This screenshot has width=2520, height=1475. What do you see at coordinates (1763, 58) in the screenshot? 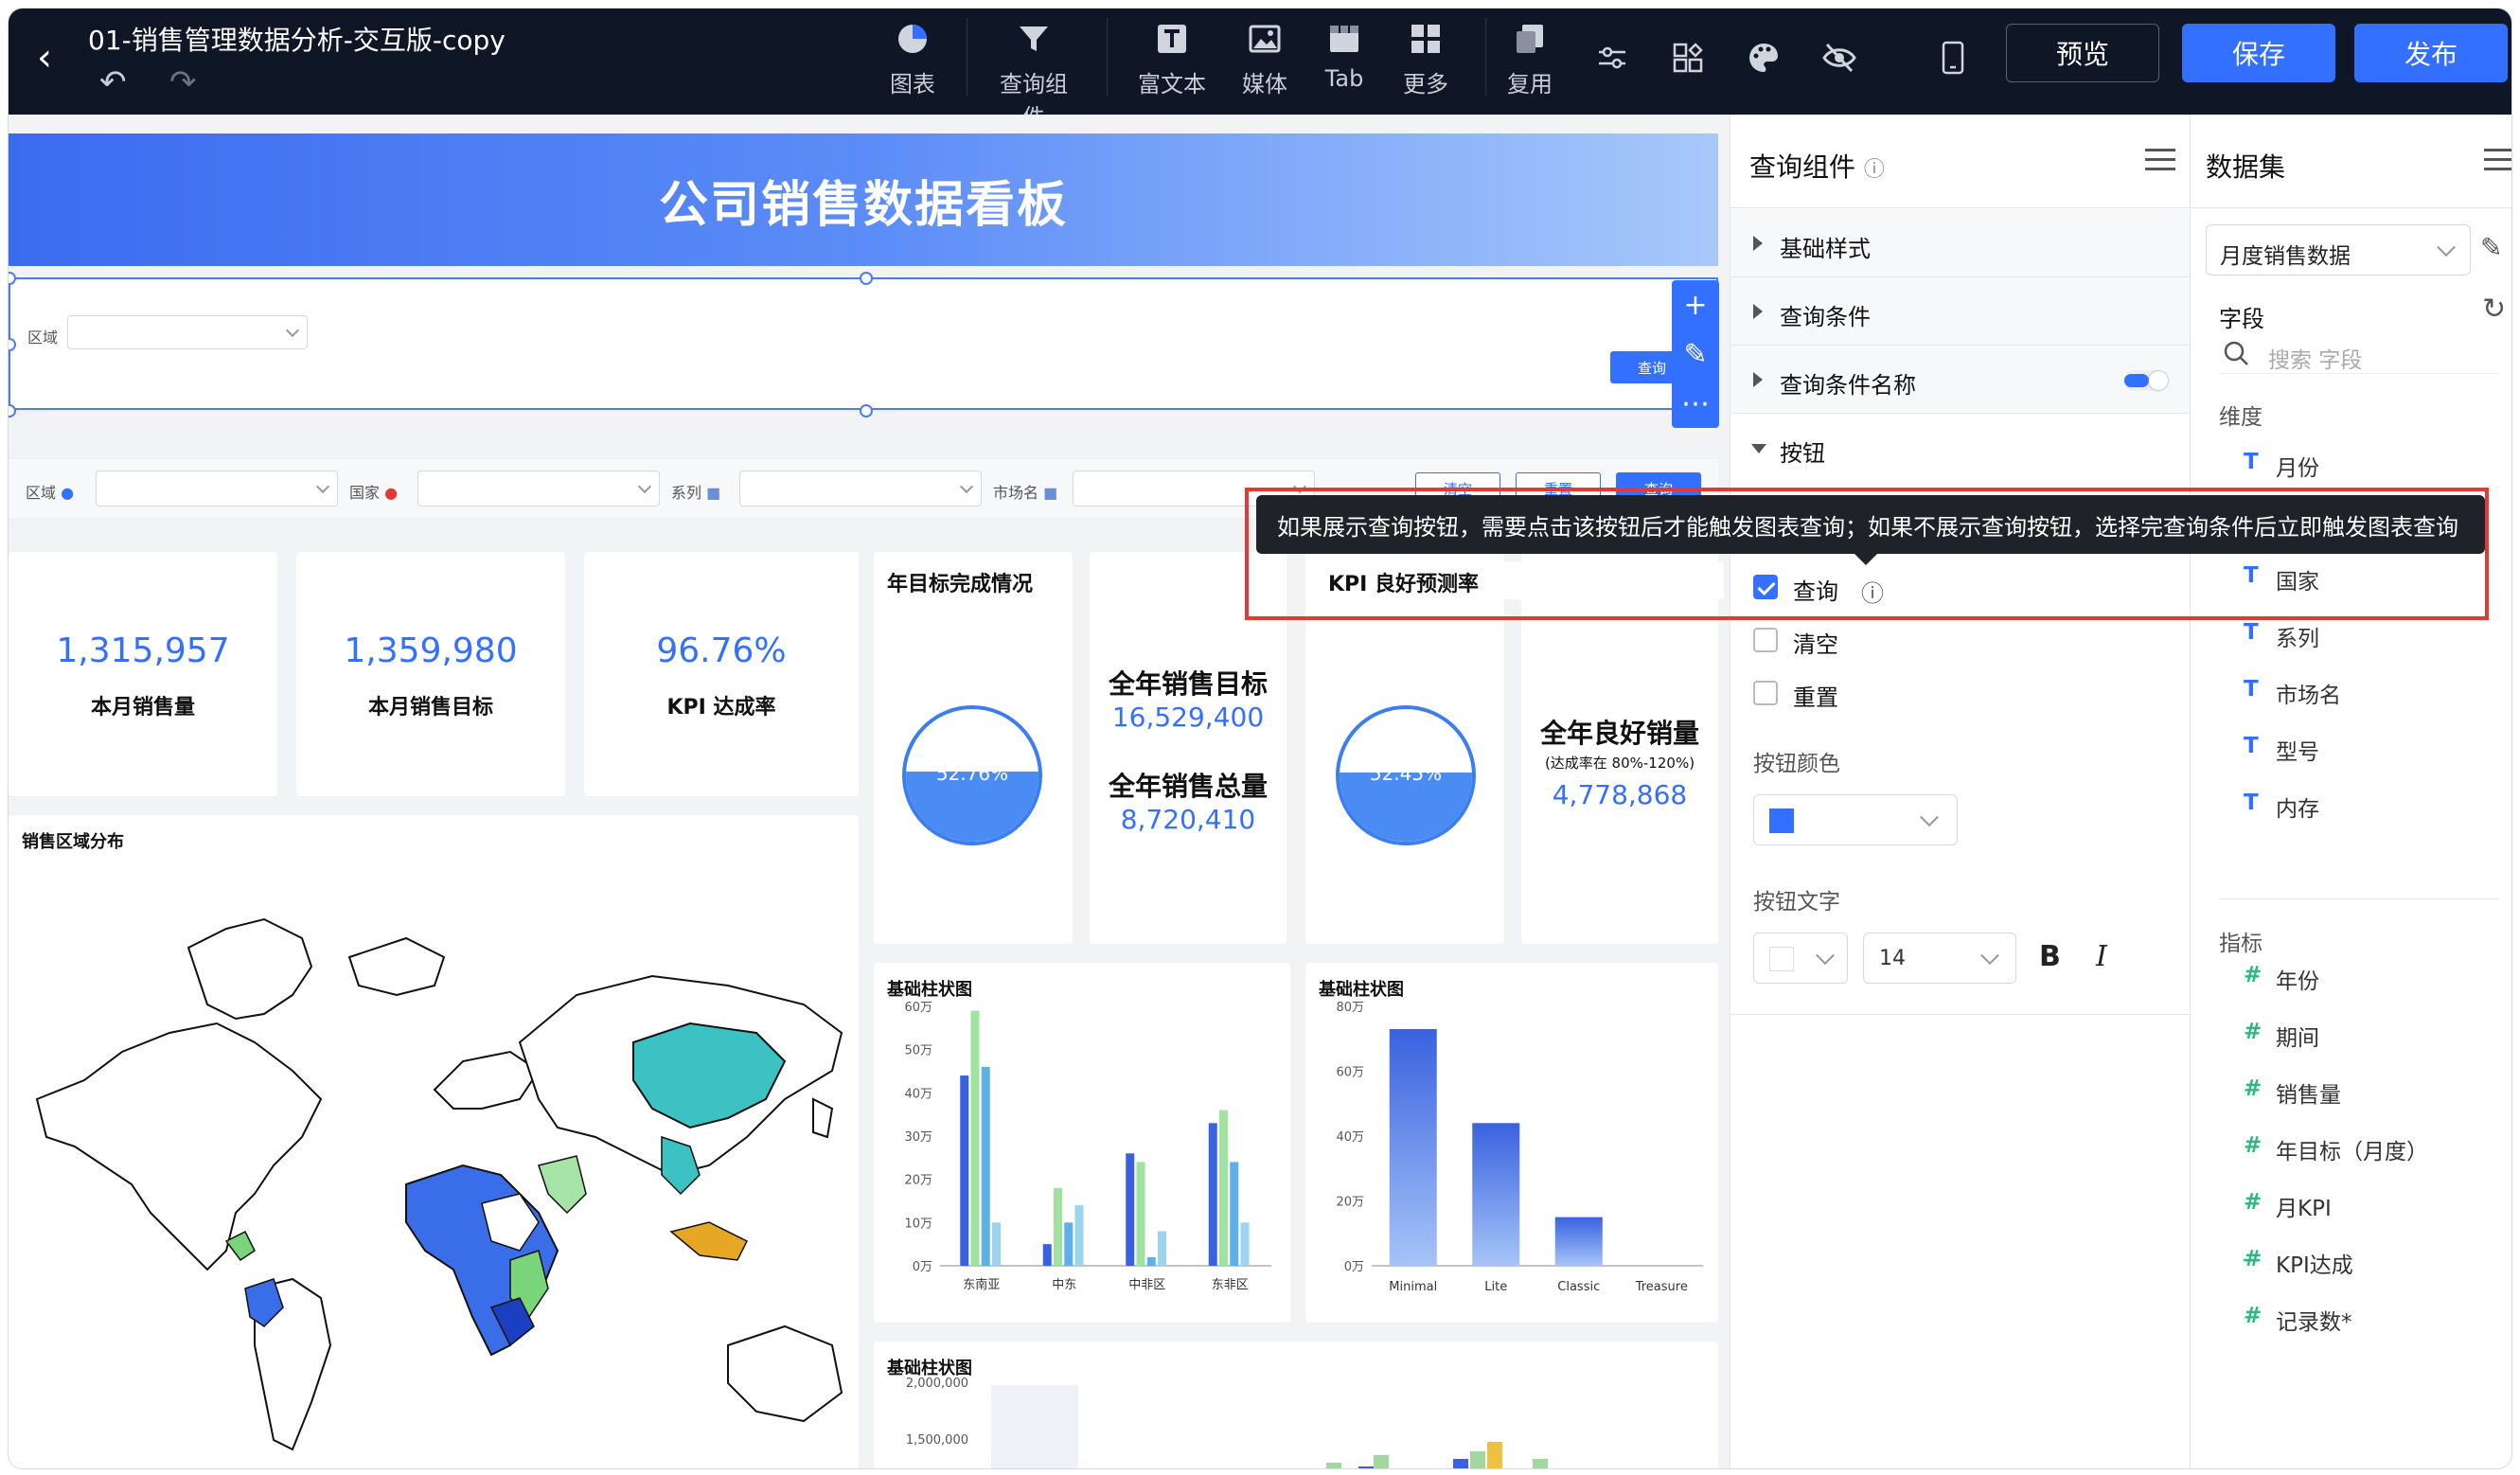
I see `palette-icon` at bounding box center [1763, 58].